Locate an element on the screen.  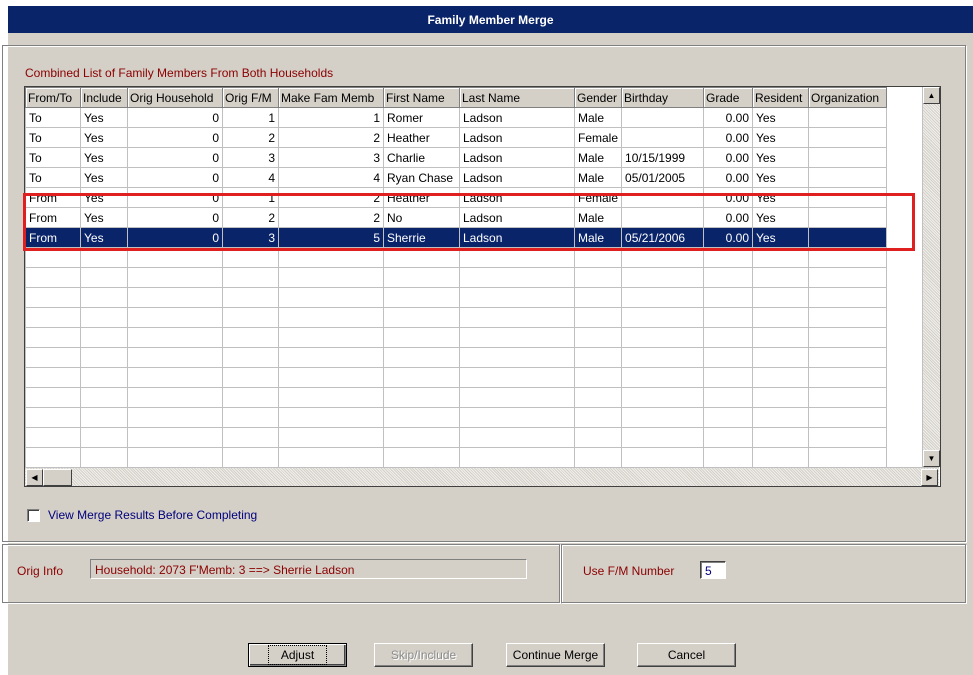
view-merge-results-checkbox is located at coordinates (33, 515).